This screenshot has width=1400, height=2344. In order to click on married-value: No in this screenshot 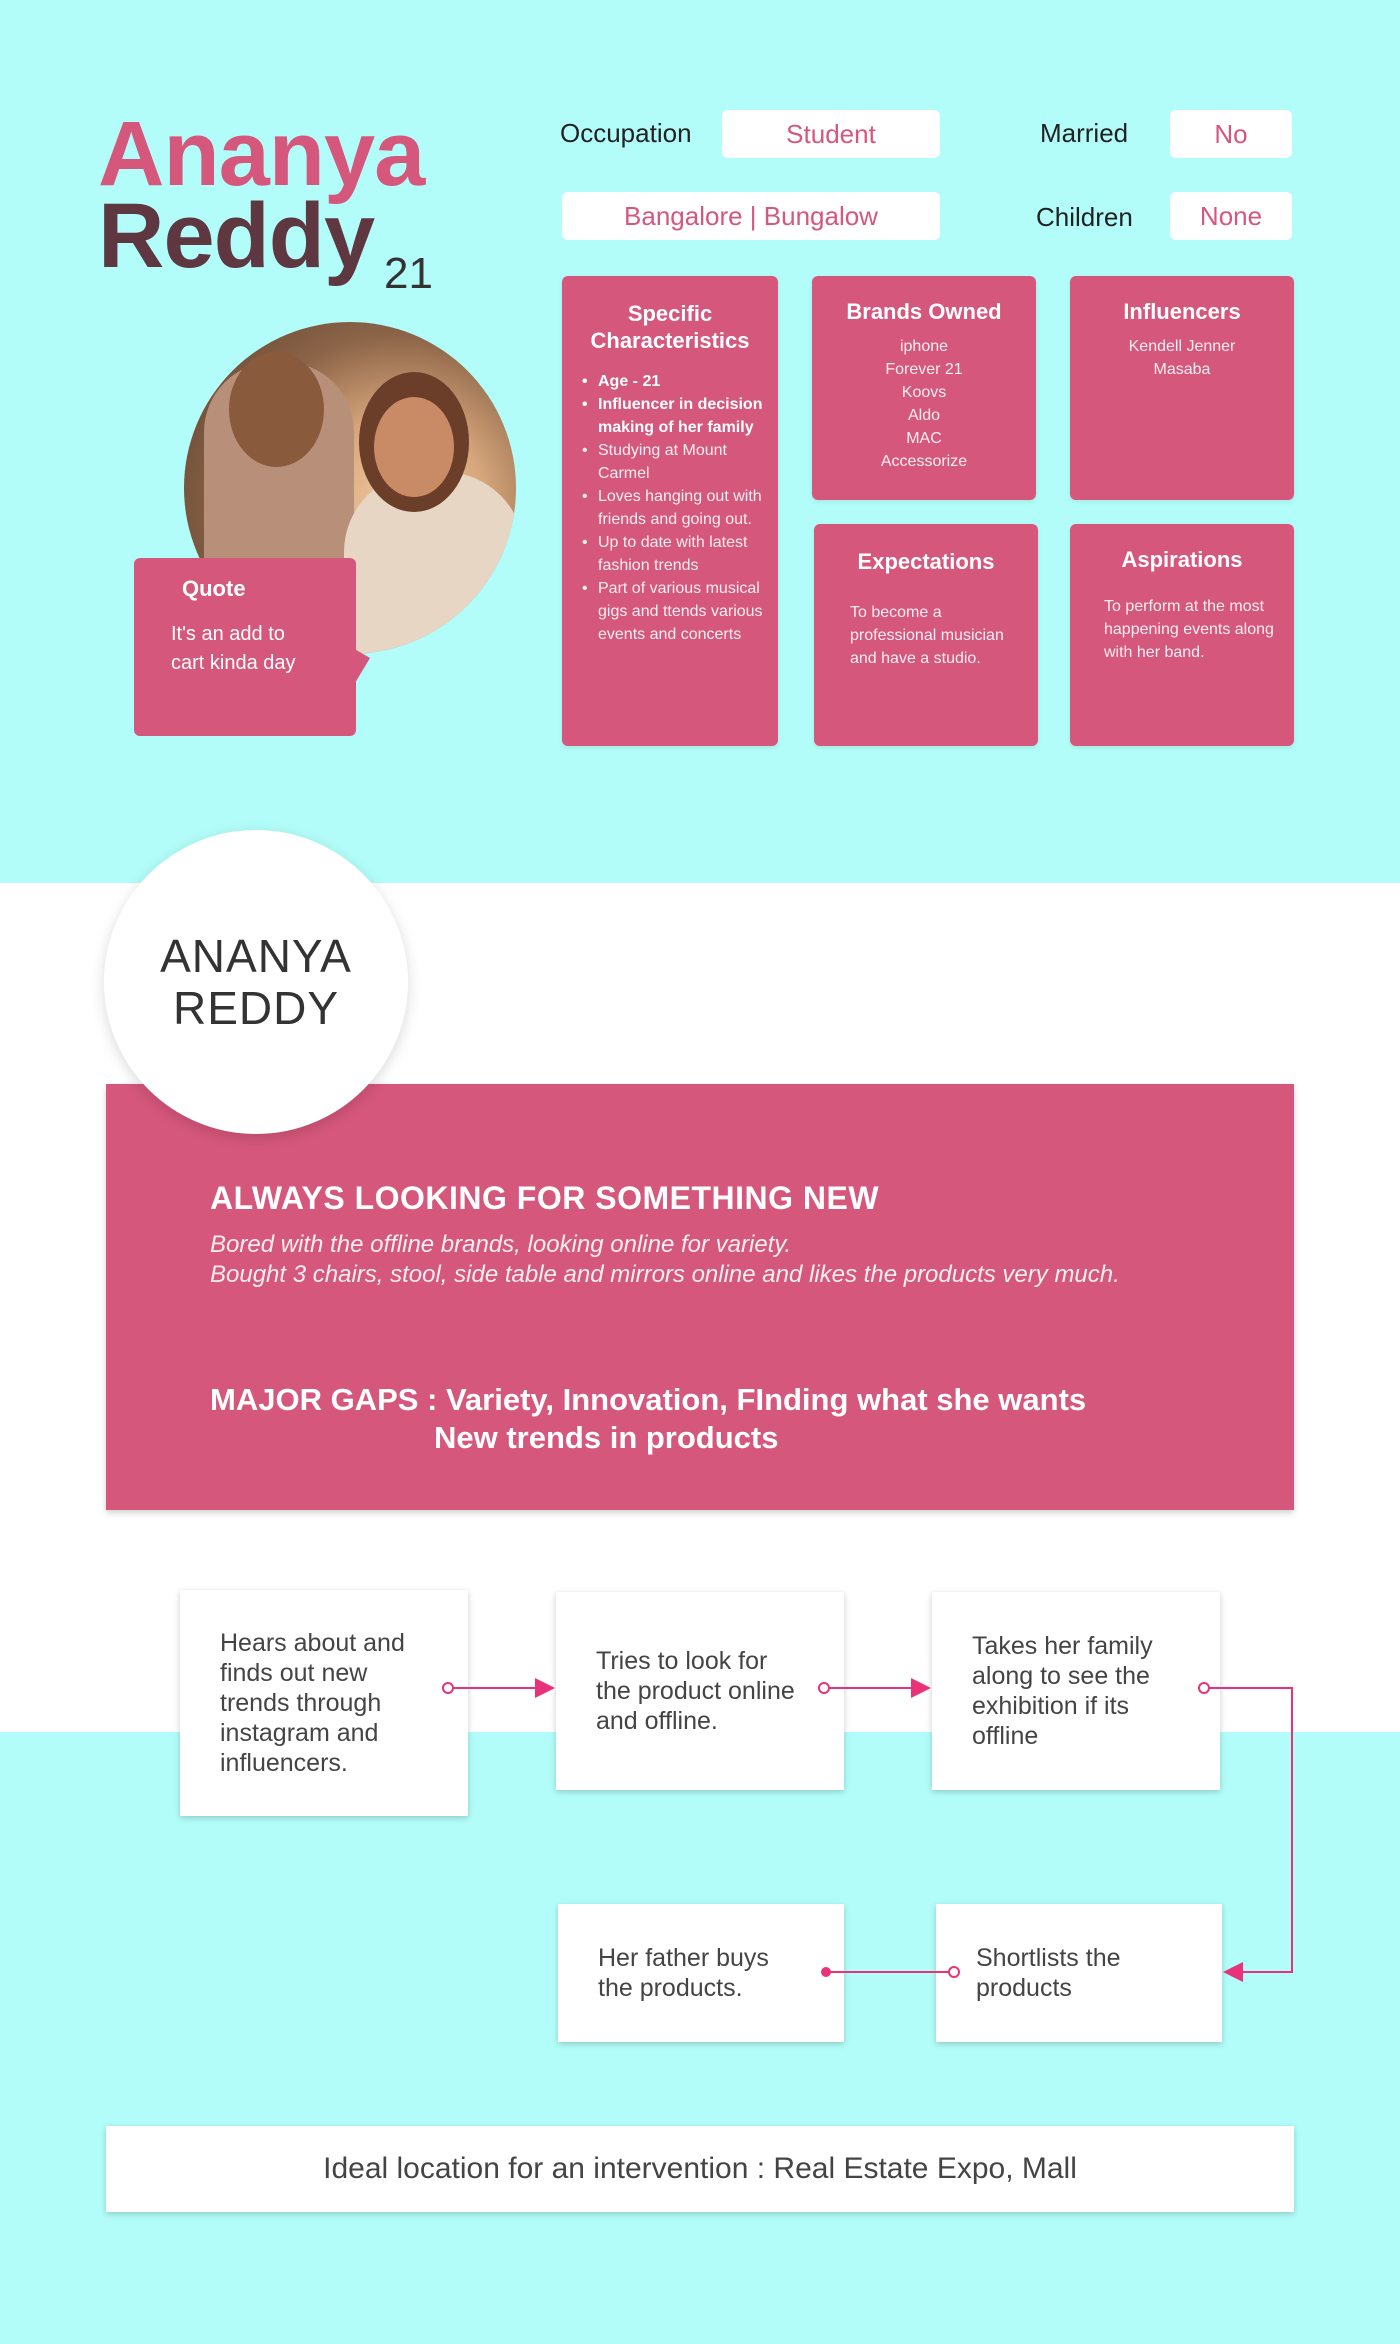, I will do `click(1231, 134)`.